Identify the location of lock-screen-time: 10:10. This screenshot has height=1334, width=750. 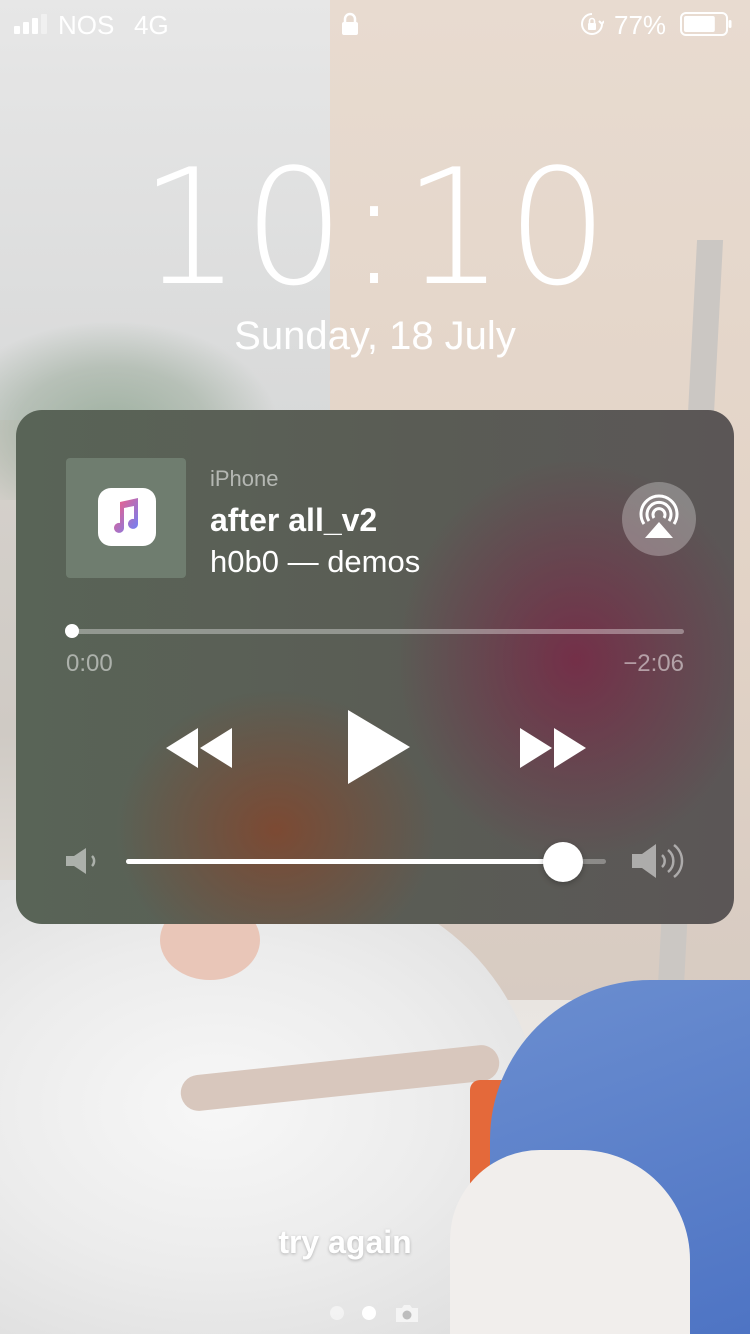
(375, 227).